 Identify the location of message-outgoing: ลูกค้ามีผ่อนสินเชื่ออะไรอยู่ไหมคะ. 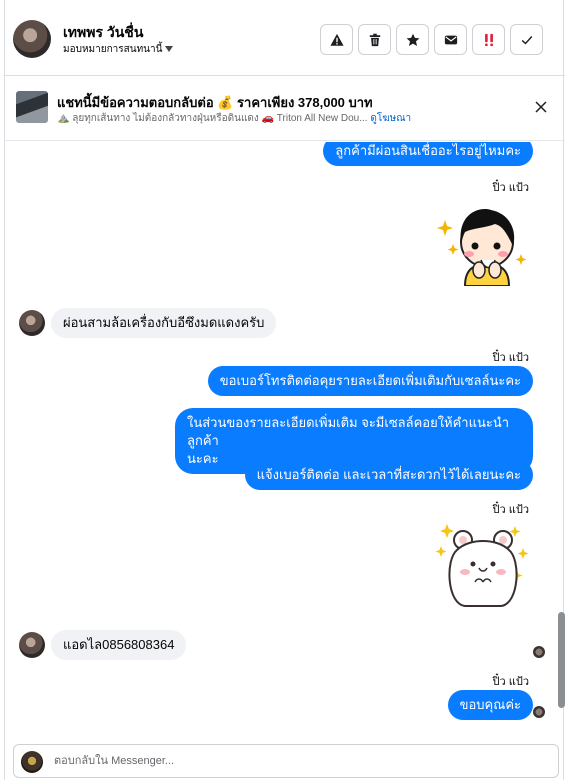
(428, 154).